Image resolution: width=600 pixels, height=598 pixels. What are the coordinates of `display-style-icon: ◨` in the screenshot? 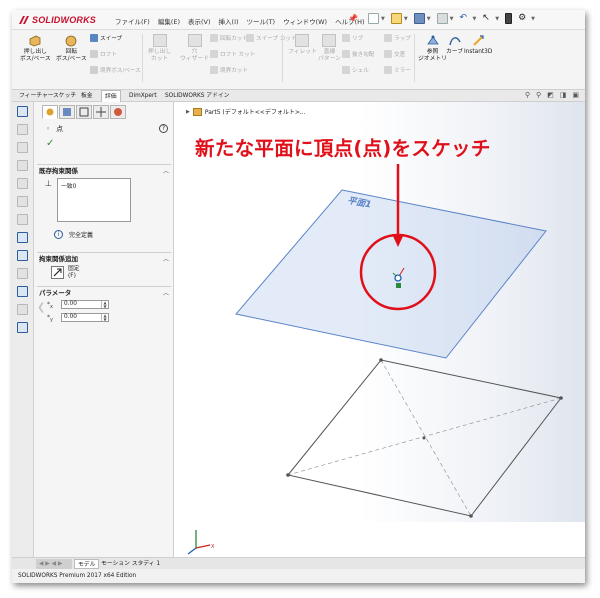 It's located at (563, 95).